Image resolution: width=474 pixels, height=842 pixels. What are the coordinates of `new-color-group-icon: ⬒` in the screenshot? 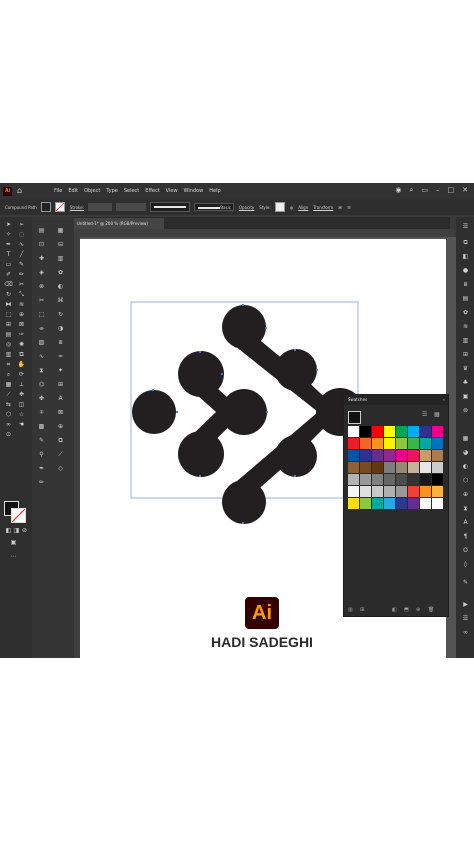 It's located at (406, 610).